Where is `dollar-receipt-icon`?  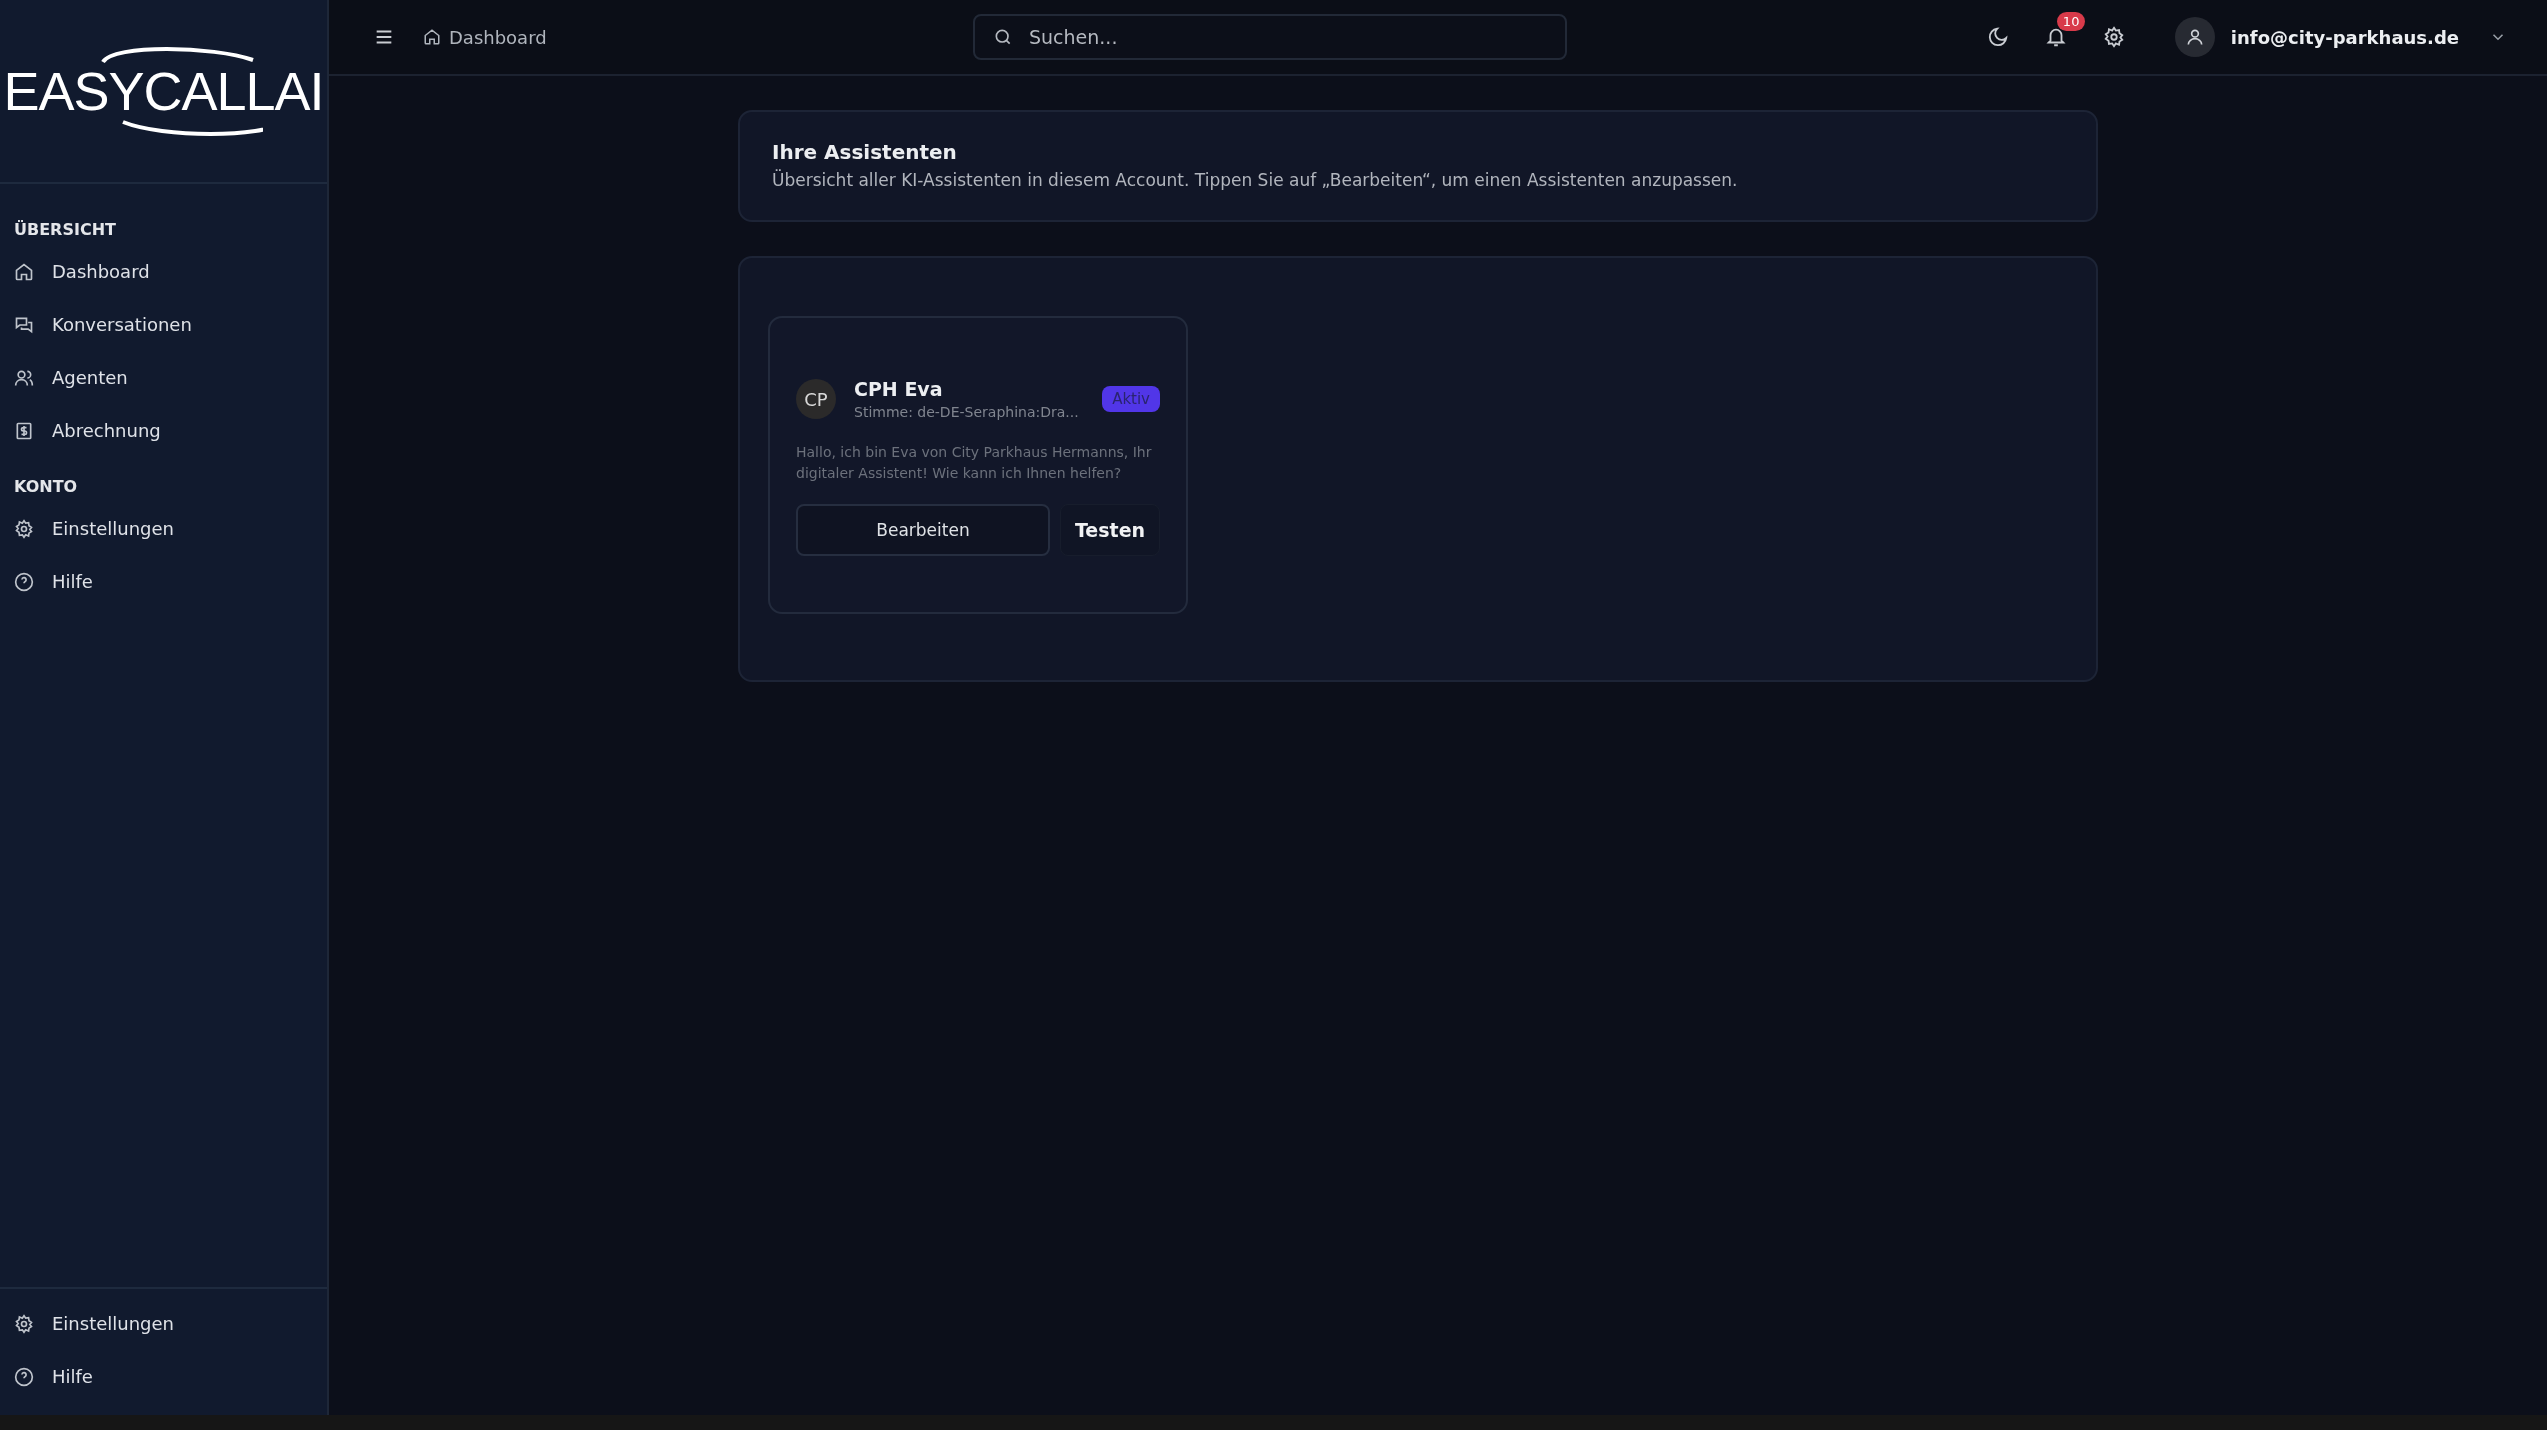 dollar-receipt-icon is located at coordinates (24, 430).